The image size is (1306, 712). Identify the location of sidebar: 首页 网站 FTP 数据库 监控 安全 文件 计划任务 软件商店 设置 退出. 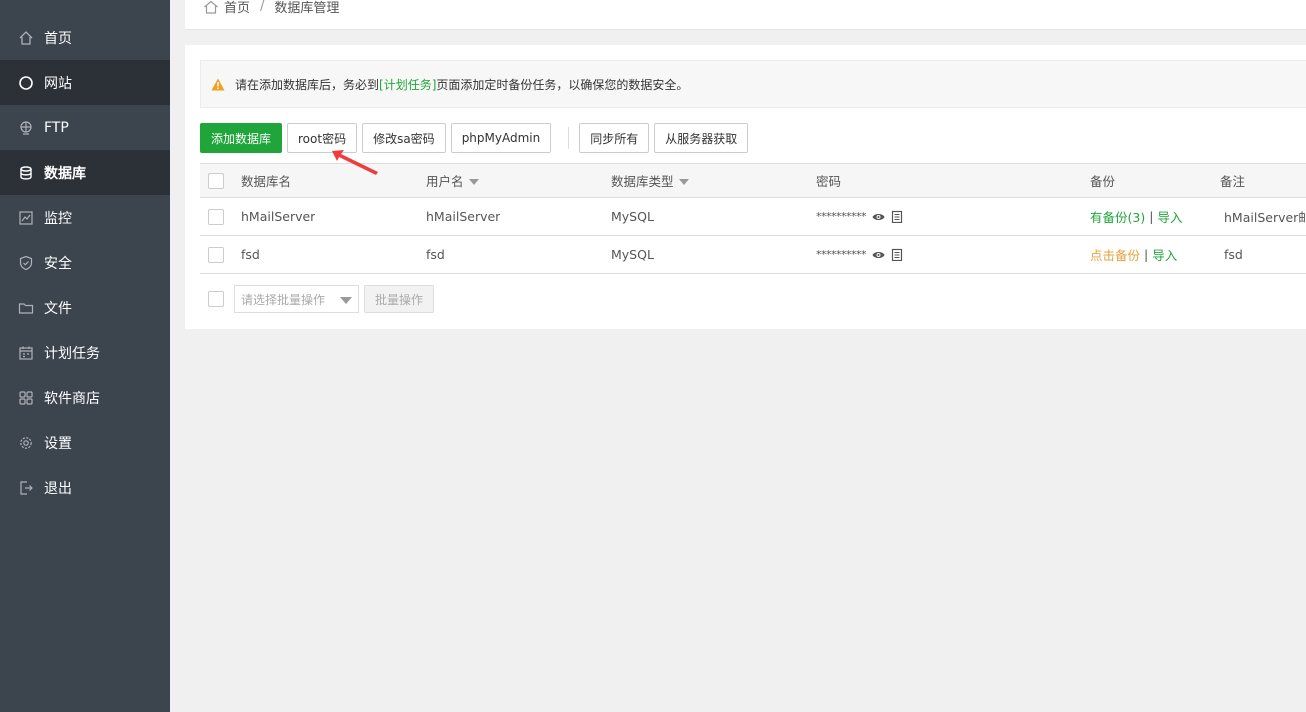
(85, 356).